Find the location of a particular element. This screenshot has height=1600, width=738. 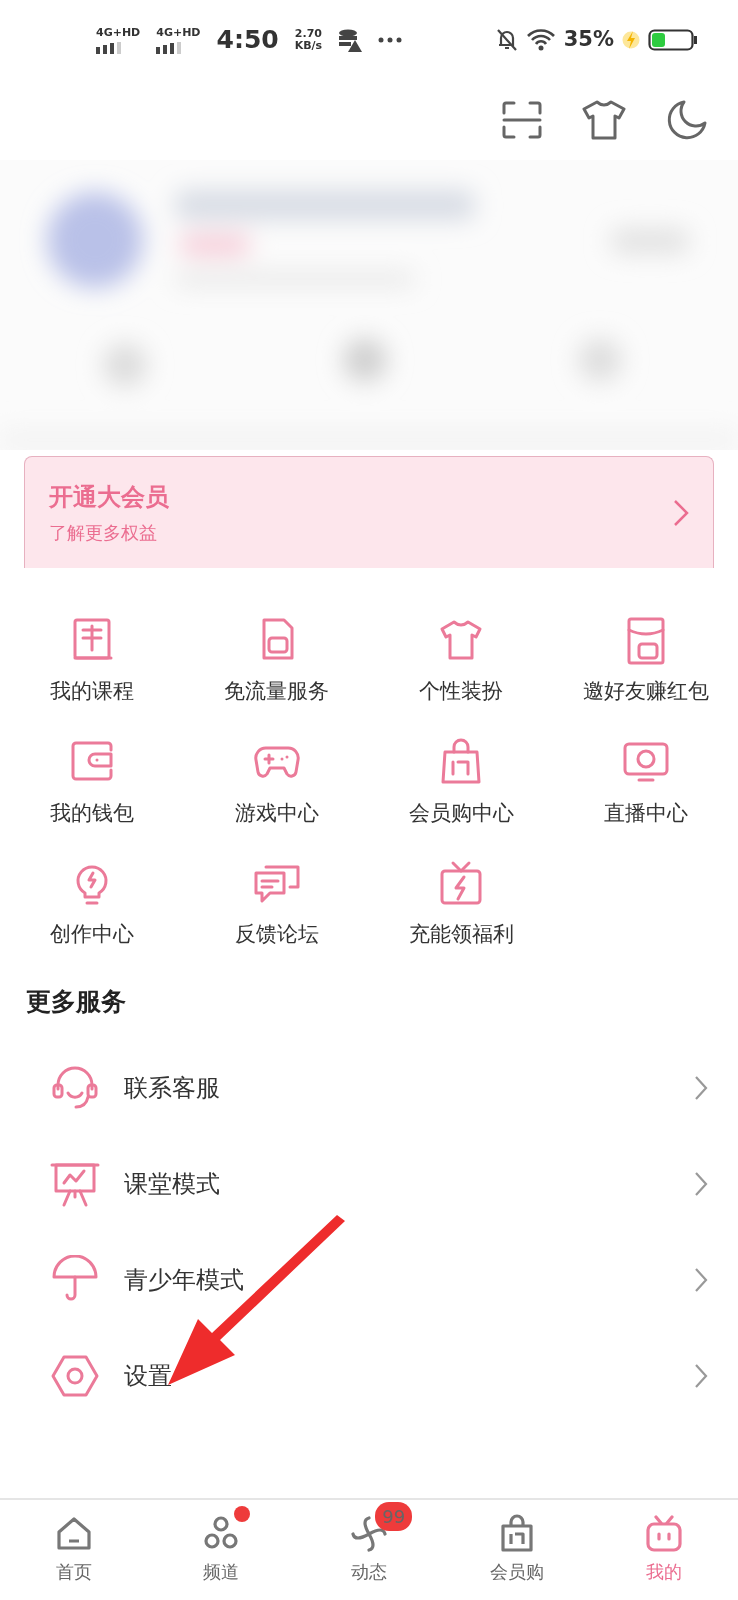

count-badge: 99 is located at coordinates (394, 1516).